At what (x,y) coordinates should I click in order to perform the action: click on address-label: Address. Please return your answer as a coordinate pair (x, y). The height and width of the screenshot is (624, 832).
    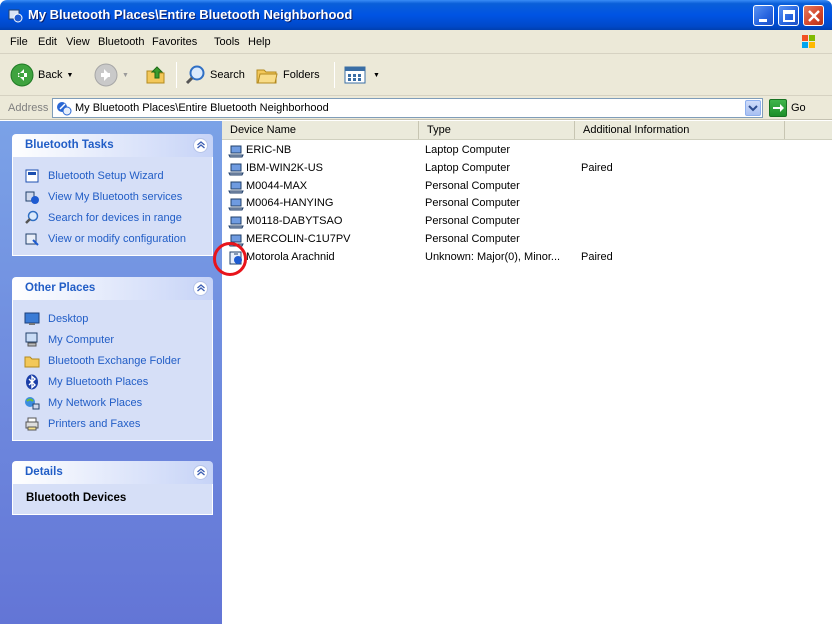
    Looking at the image, I should click on (28, 108).